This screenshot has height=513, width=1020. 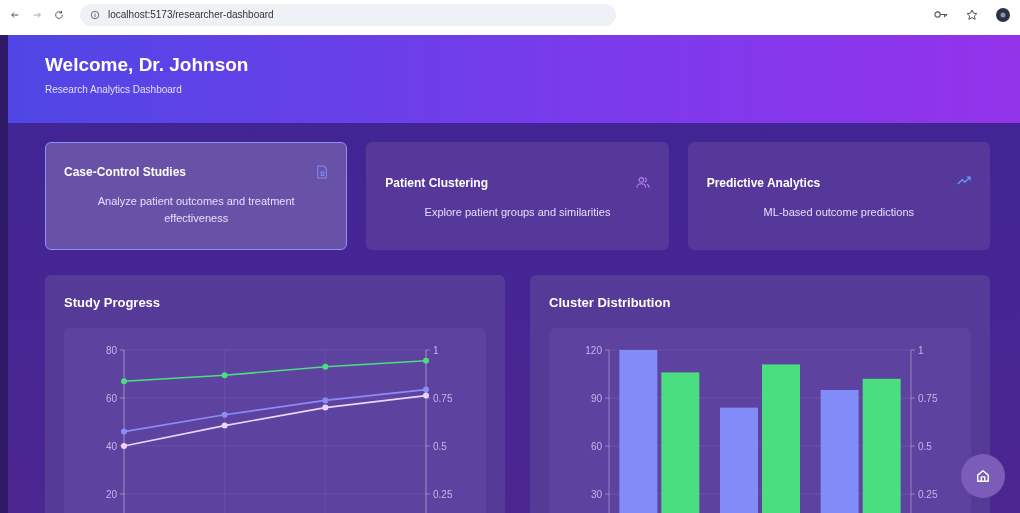 I want to click on axis-label: 90, so click(x=596, y=398).